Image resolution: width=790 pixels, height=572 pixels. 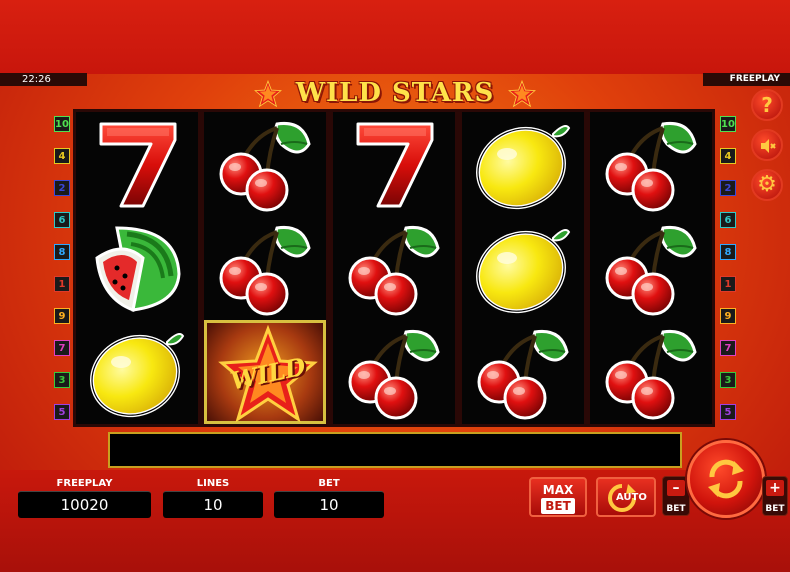 I want to click on speaker-muted-icon, so click(x=768, y=146).